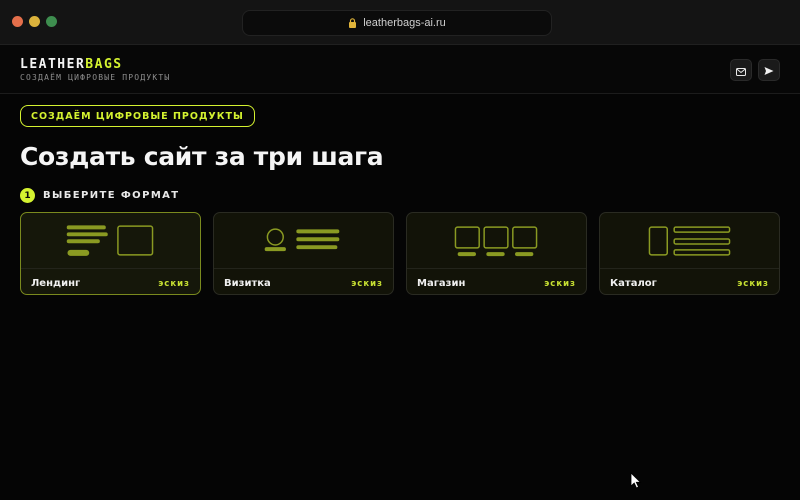  Describe the element at coordinates (53, 64) in the screenshot. I see `logo-part-leather: LEATHER` at that location.